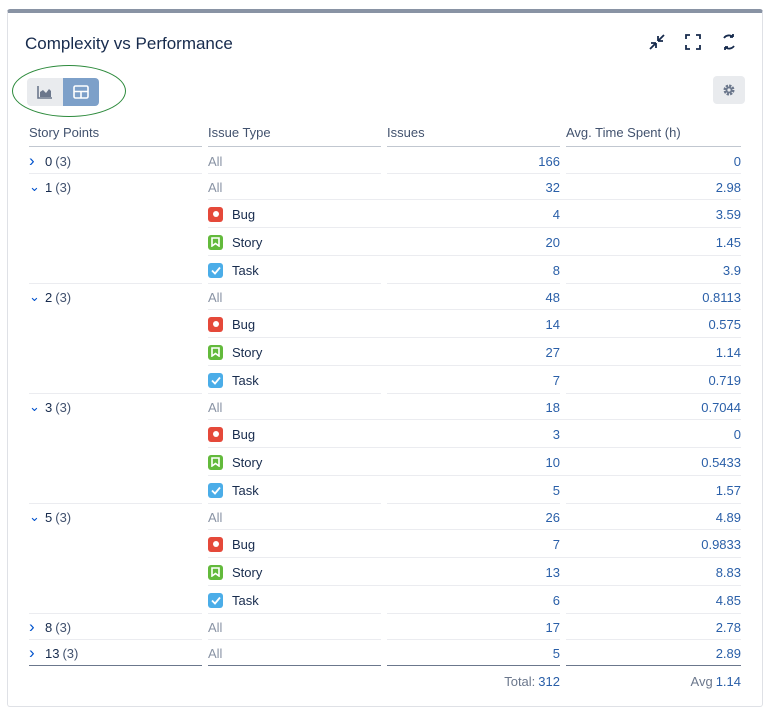  I want to click on story-icon, so click(215, 462).